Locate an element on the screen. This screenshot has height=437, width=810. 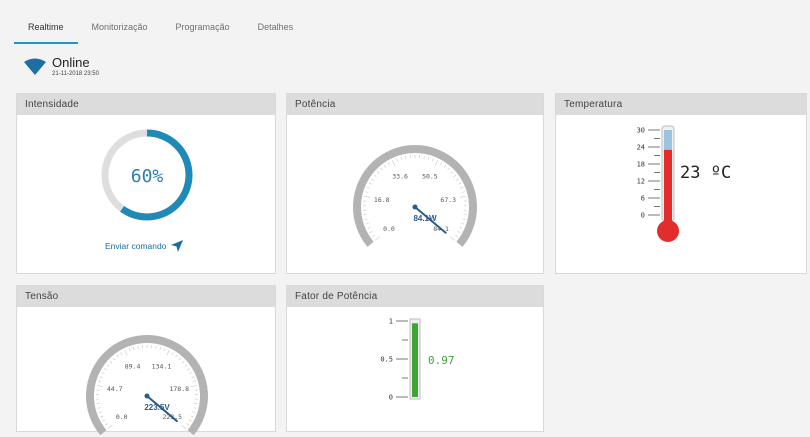
send-command-label: Enviar comando is located at coordinates (135, 246).